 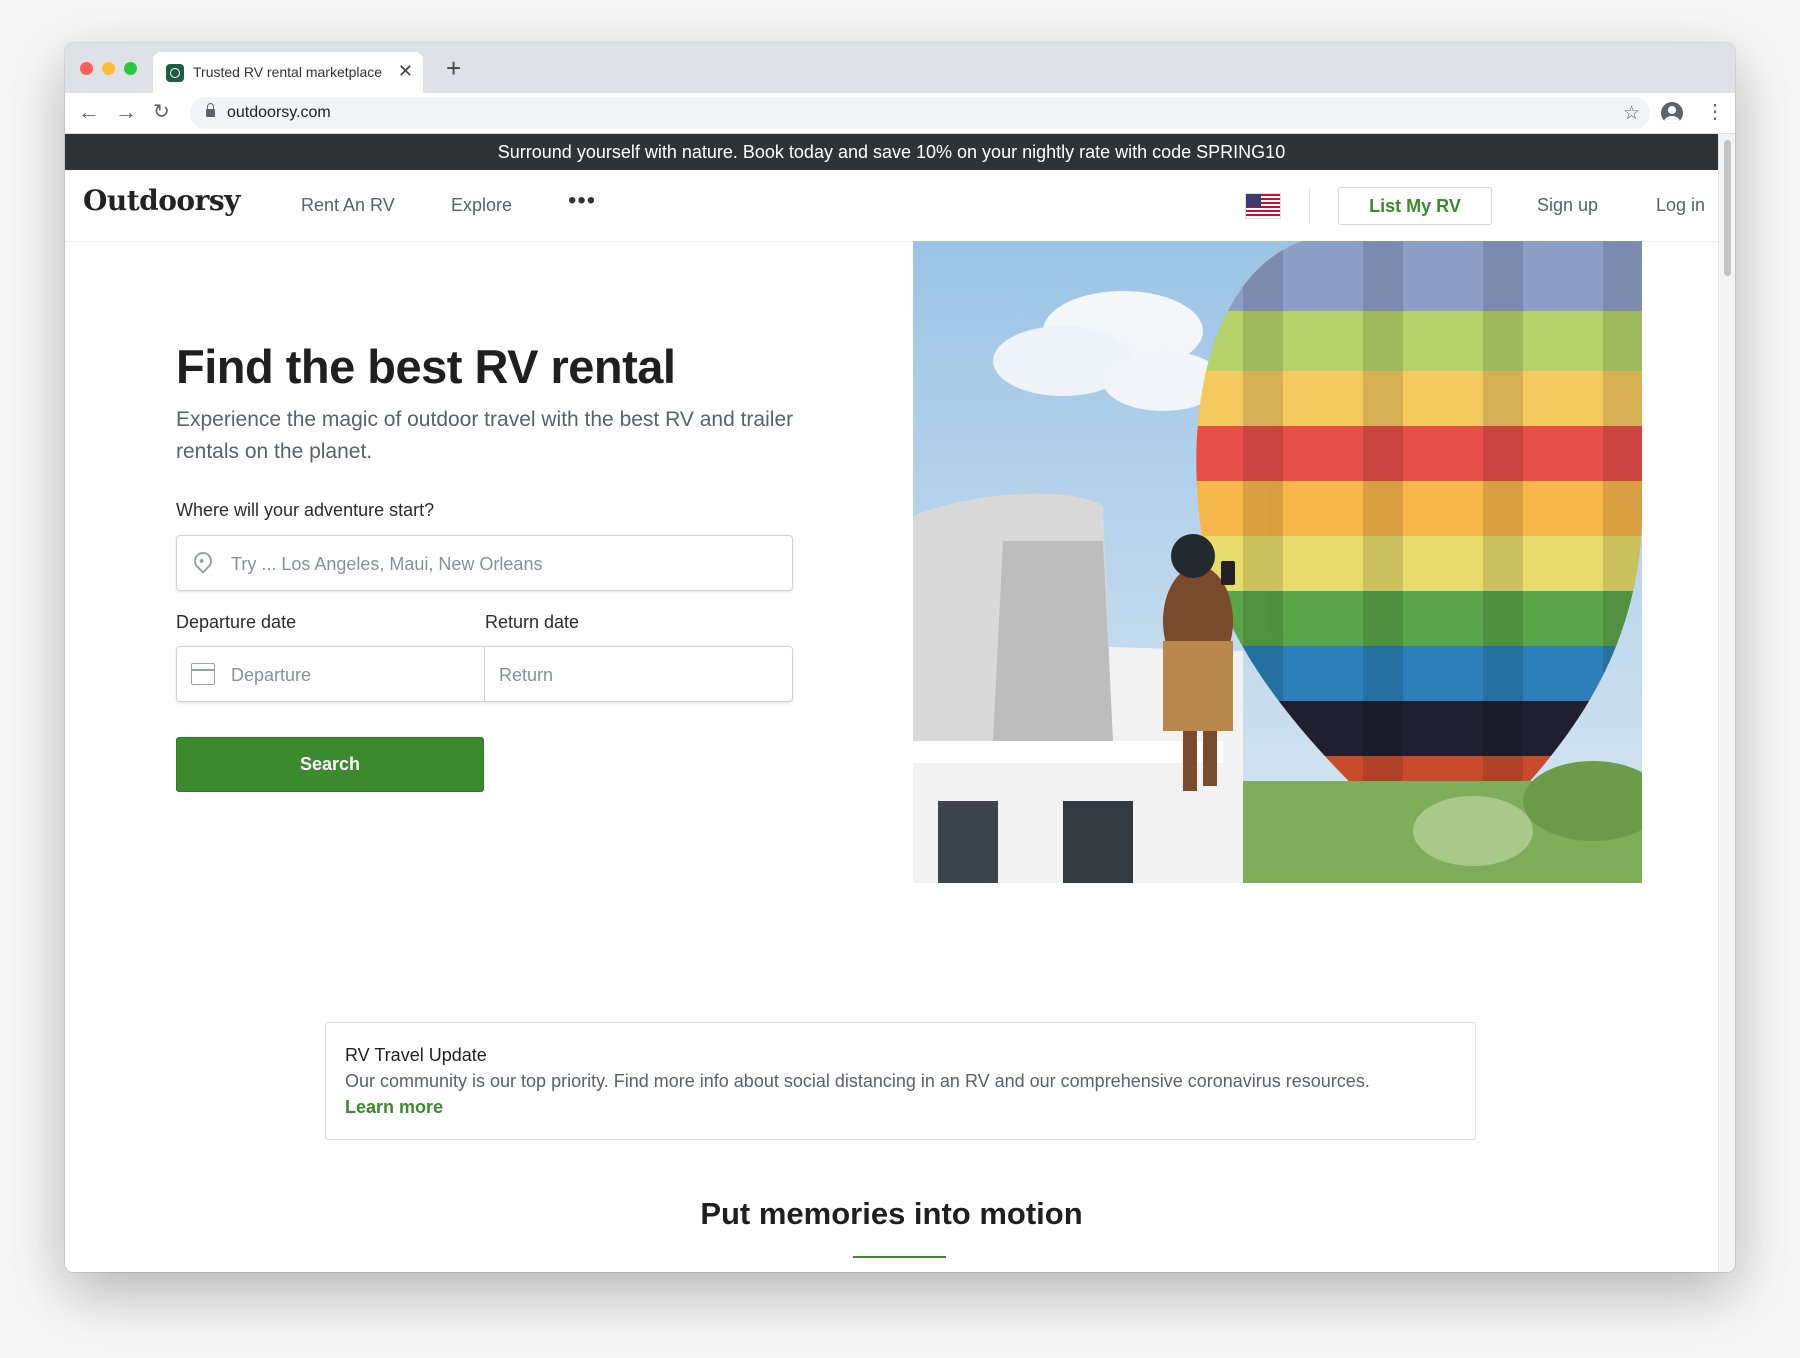 What do you see at coordinates (1726, 703) in the screenshot?
I see `vertical-scrollbar` at bounding box center [1726, 703].